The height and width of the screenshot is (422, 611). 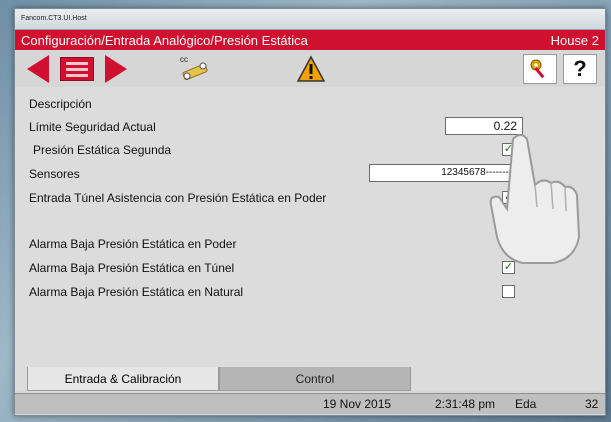 What do you see at coordinates (580, 69) in the screenshot?
I see `help-button: ?` at bounding box center [580, 69].